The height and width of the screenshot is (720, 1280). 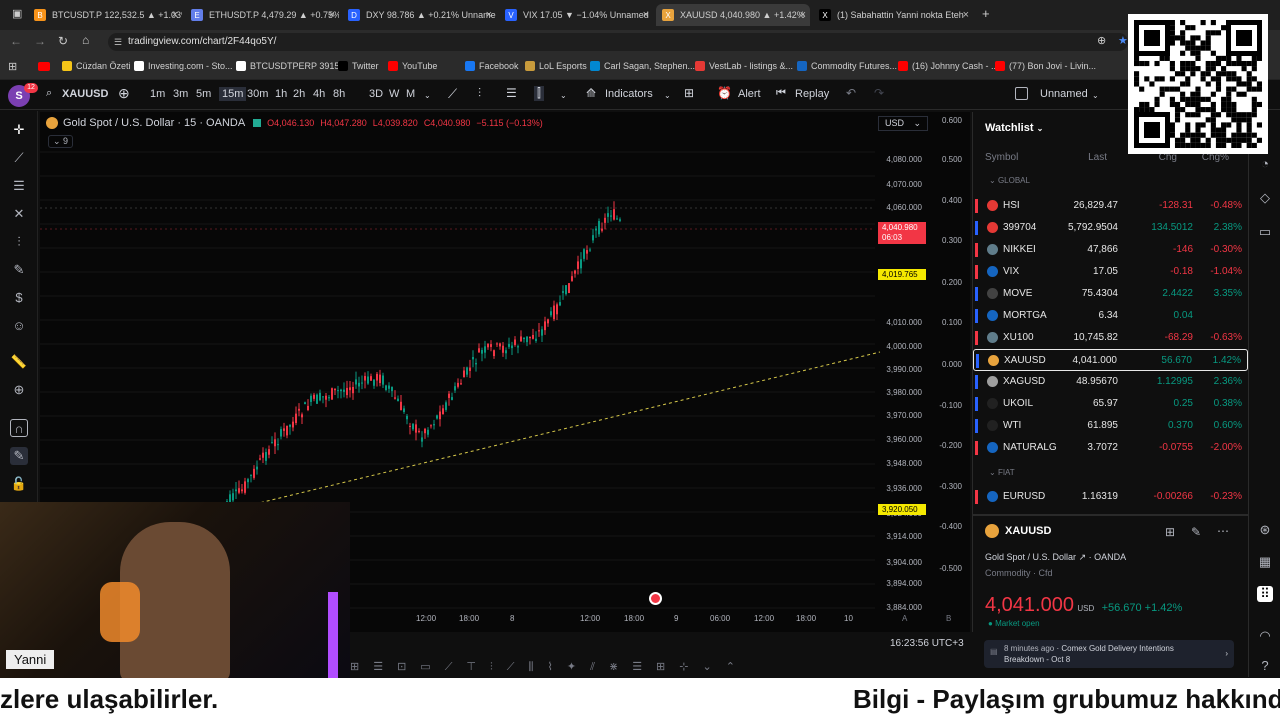 What do you see at coordinates (893, 15) in the screenshot?
I see `browser-tab: X (1) Sabahattin Yanni nokta Eteh ×` at bounding box center [893, 15].